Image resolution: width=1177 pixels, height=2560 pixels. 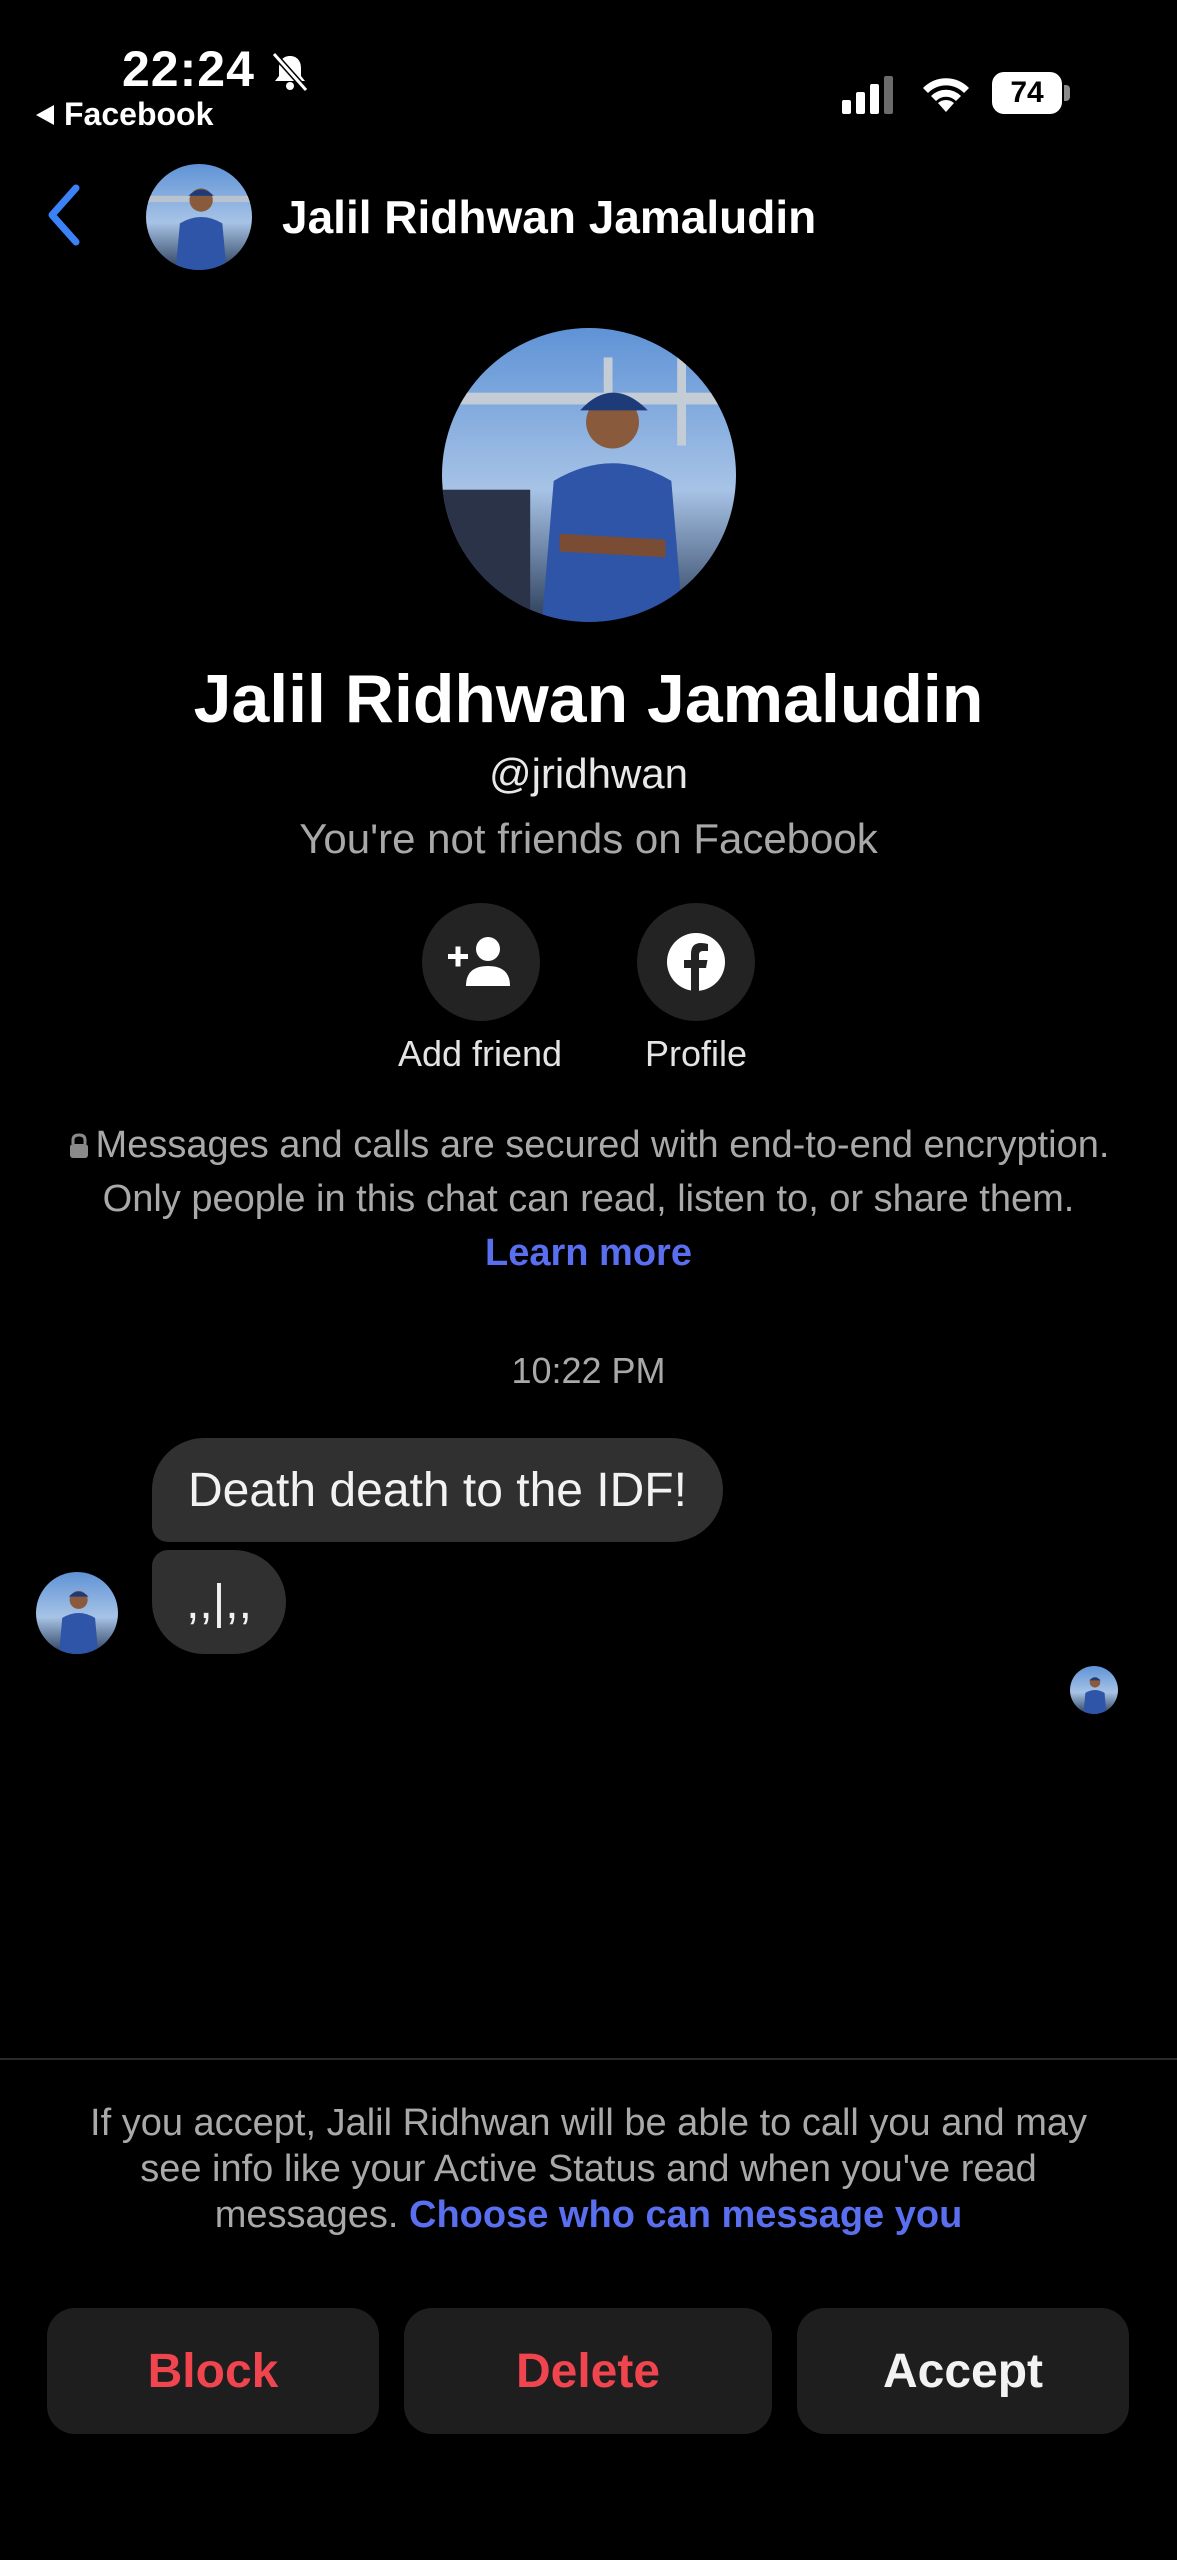 What do you see at coordinates (588, 838) in the screenshot?
I see `friendship-status: You're not friends on Facebook` at bounding box center [588, 838].